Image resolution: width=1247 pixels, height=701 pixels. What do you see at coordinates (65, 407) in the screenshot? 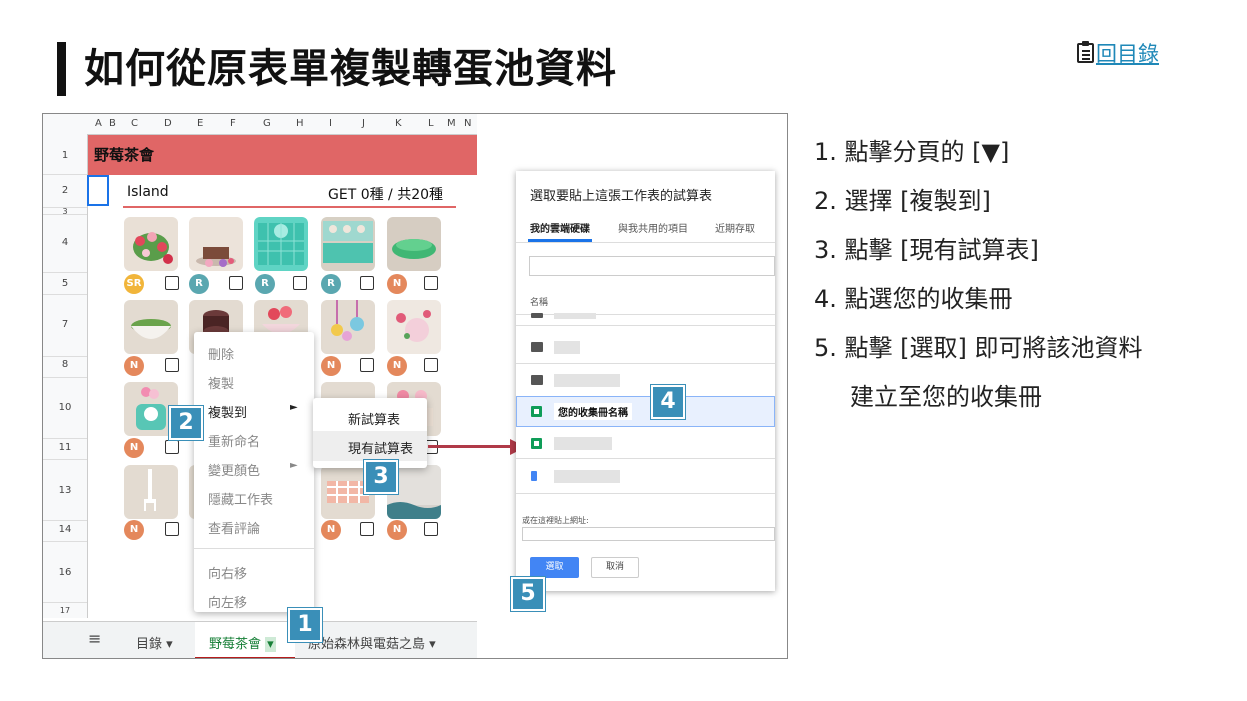
I see `row-10: 10` at bounding box center [65, 407].